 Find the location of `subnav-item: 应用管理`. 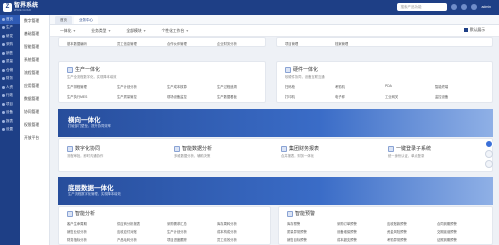

subnav-item: 应用管理 is located at coordinates (34, 86).